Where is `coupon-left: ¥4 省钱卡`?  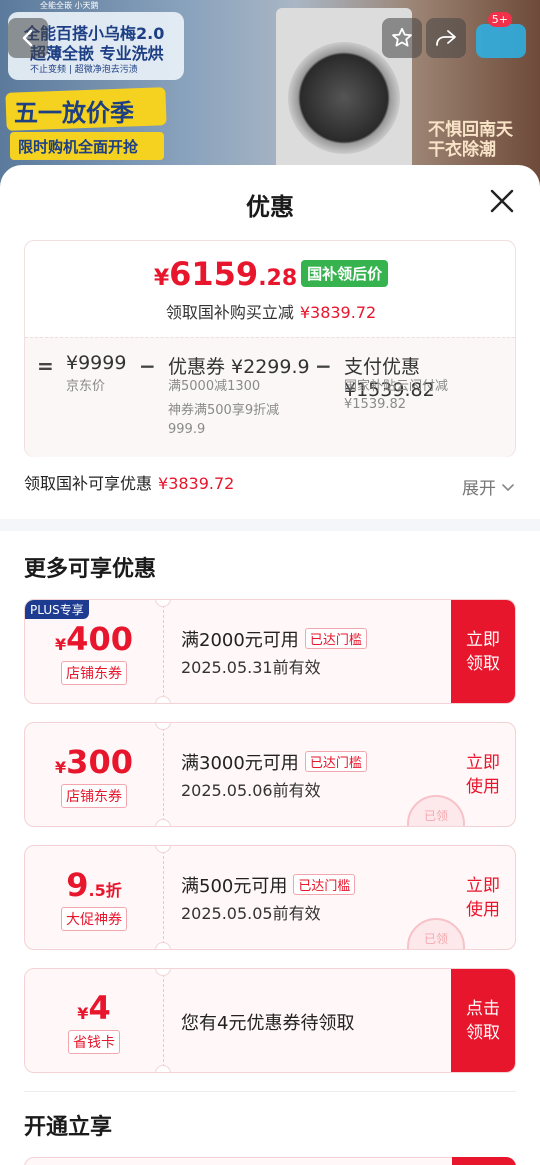
coupon-left: ¥4 省钱卡 is located at coordinates (94, 1020).